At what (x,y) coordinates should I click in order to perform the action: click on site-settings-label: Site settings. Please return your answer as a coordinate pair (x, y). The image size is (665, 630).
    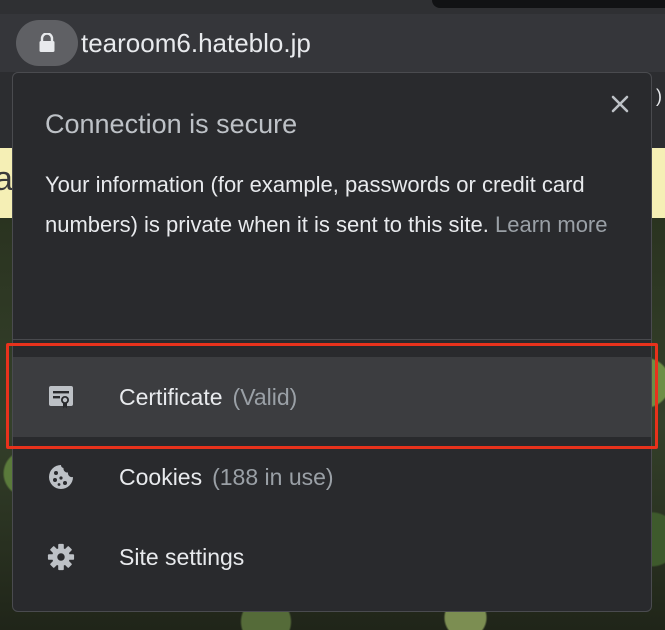
    Looking at the image, I should click on (182, 556).